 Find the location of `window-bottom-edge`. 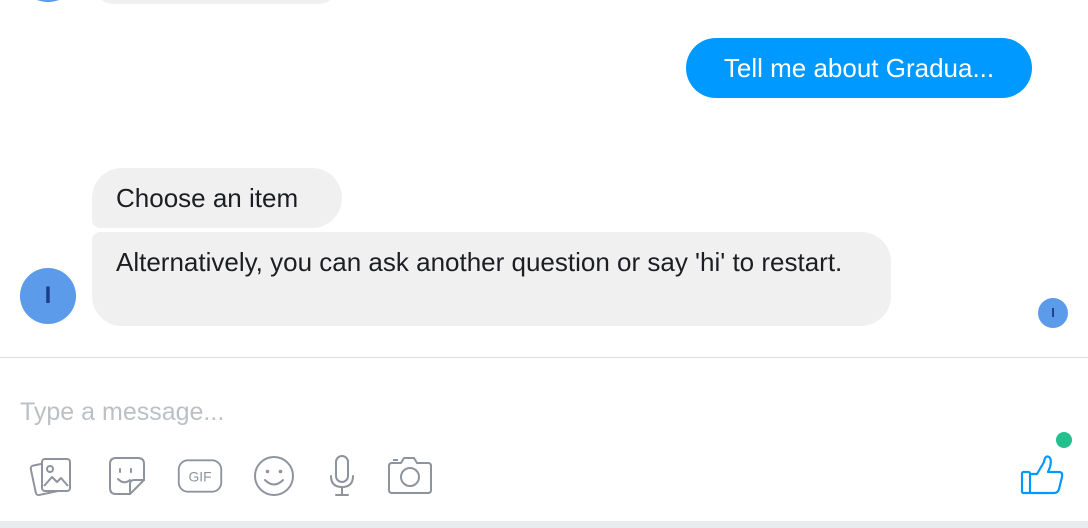

window-bottom-edge is located at coordinates (544, 524).